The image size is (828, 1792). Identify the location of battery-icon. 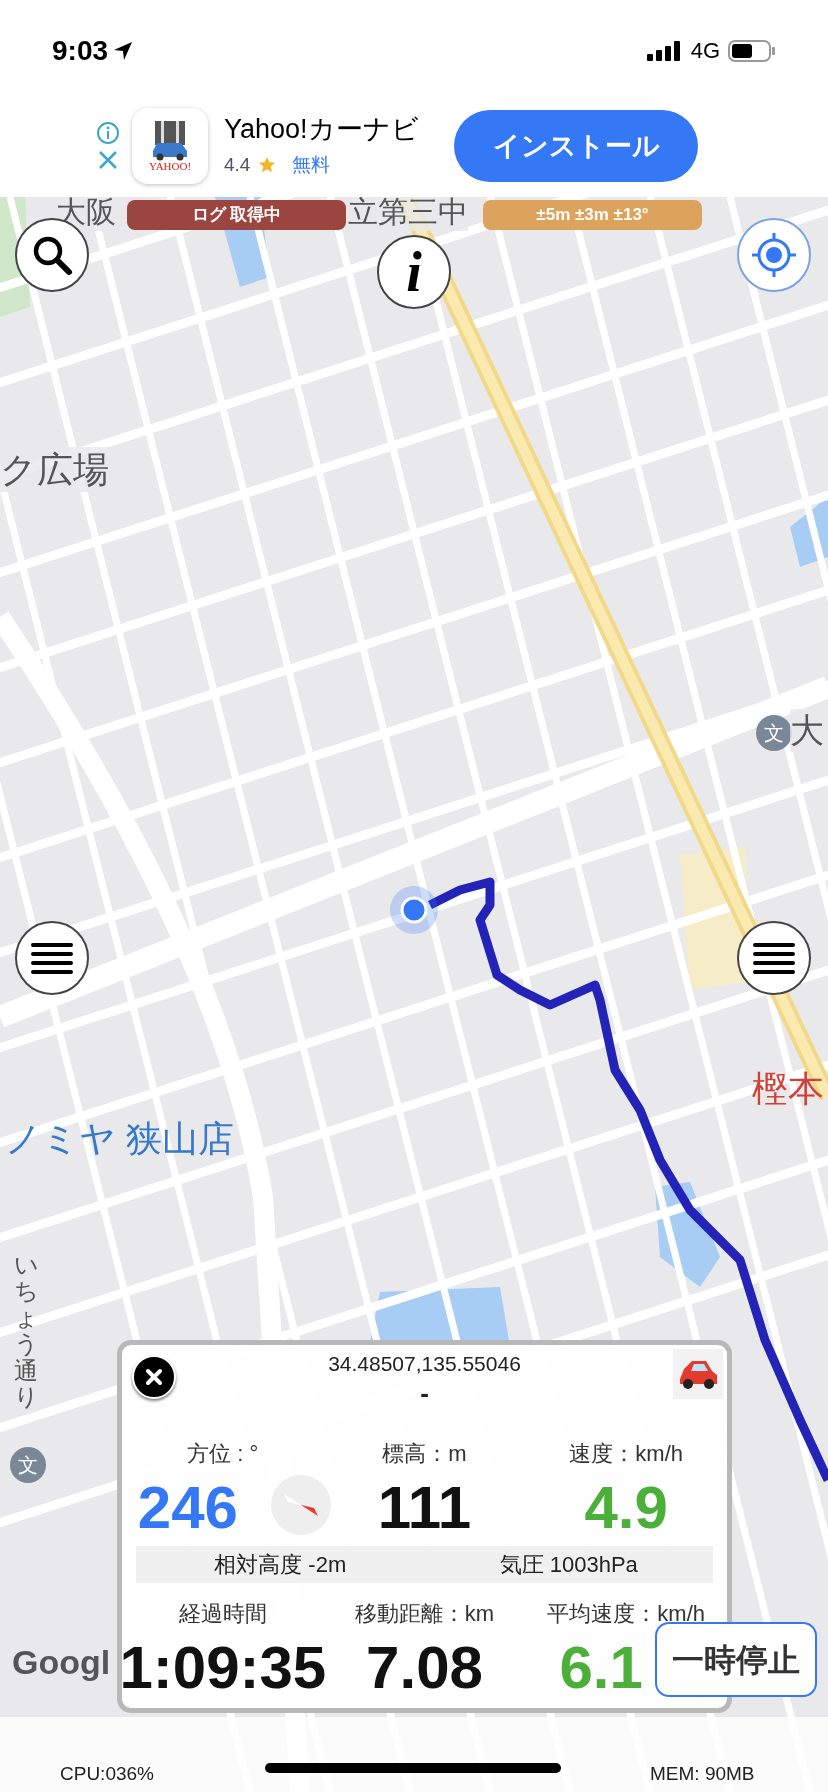
(752, 50).